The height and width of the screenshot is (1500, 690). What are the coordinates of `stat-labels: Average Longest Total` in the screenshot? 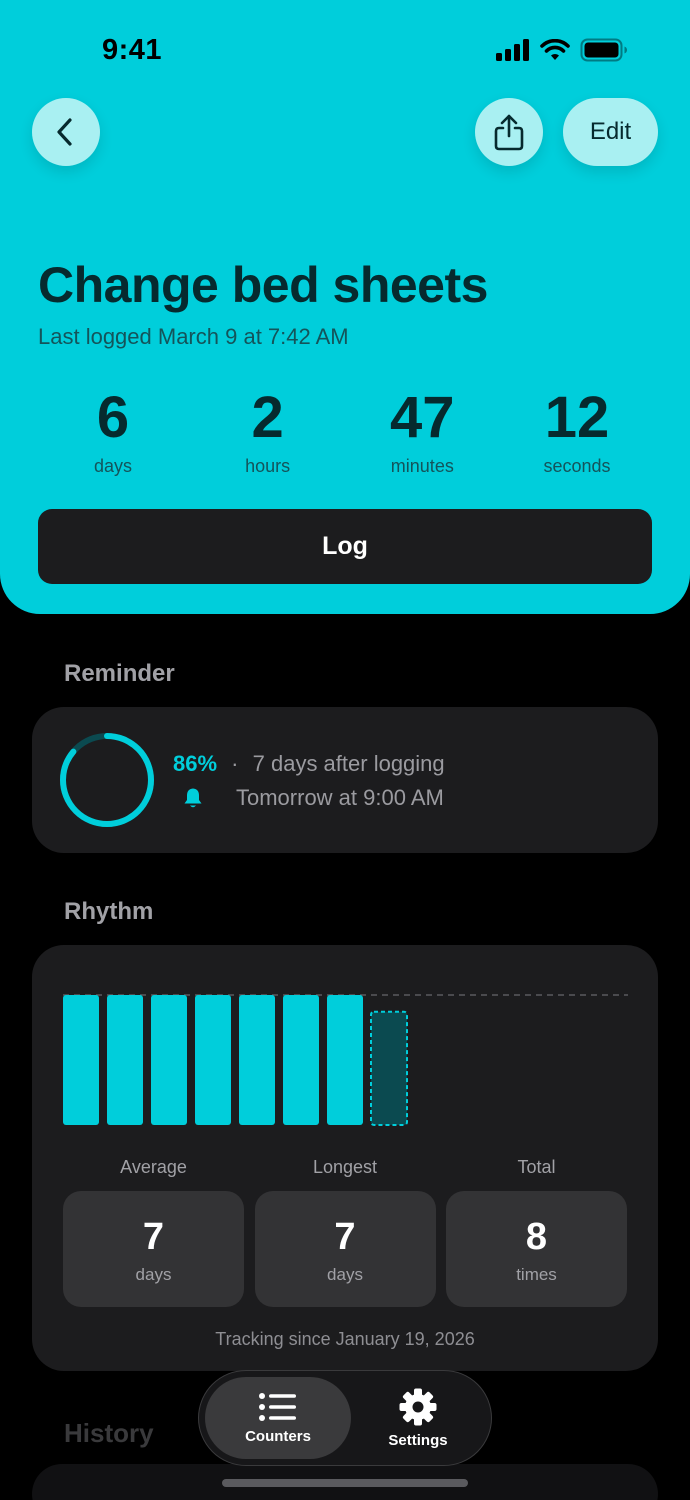 It's located at (345, 1167).